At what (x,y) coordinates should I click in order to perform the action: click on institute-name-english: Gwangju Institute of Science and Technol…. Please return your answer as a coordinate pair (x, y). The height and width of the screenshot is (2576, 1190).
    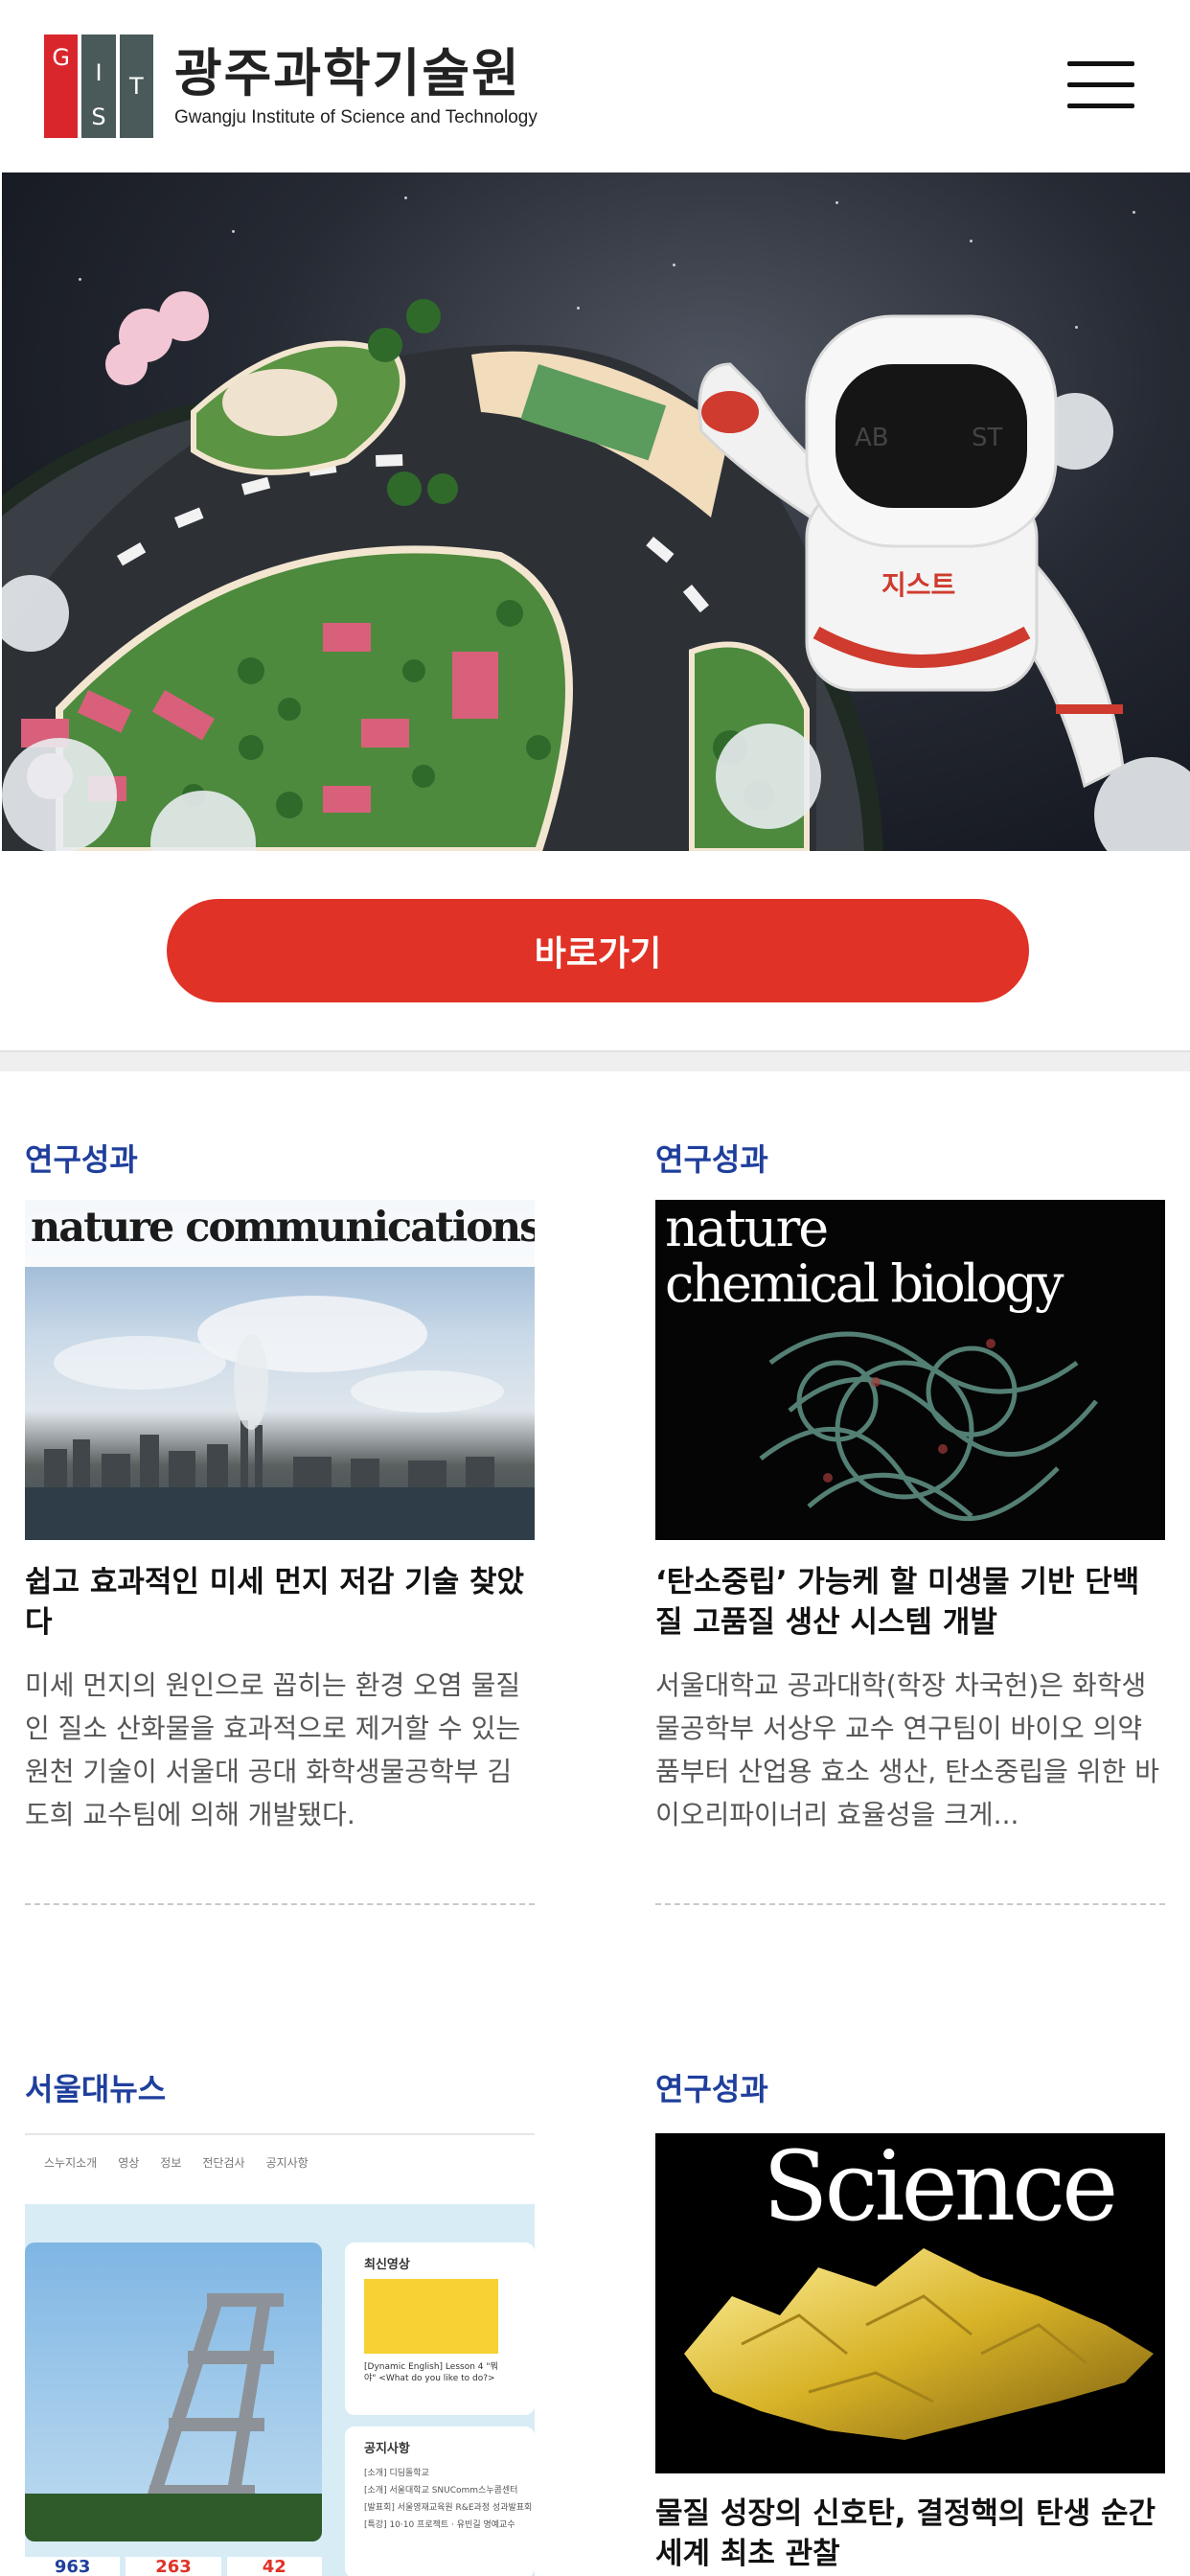
    Looking at the image, I should click on (356, 117).